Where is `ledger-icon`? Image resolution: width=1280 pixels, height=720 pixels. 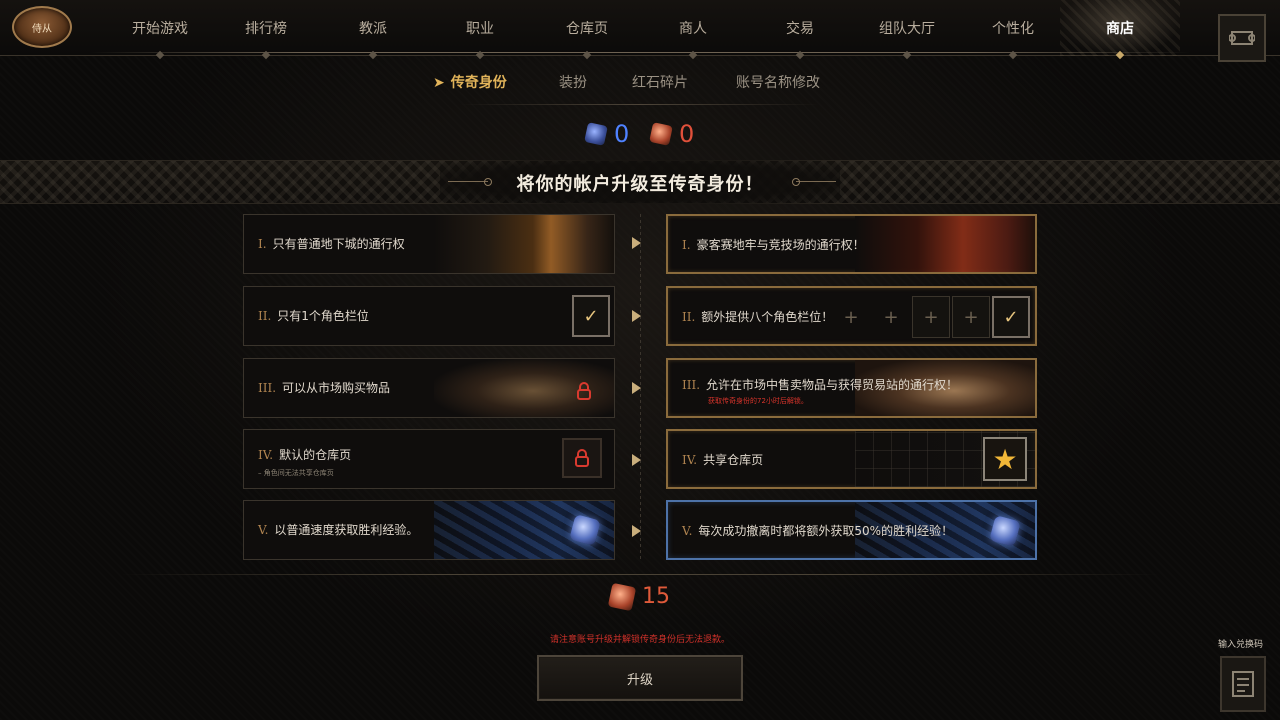 ledger-icon is located at coordinates (1243, 684).